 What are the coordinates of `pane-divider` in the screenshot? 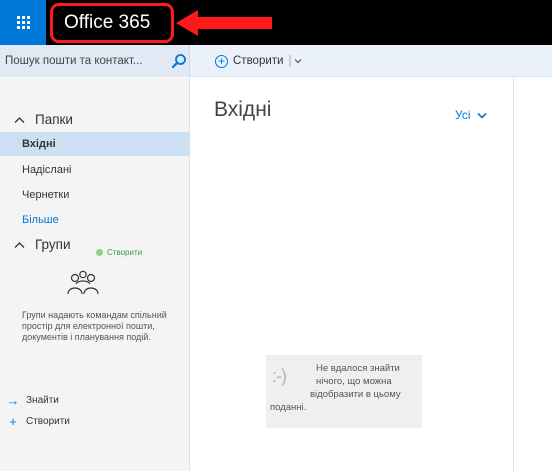 It's located at (513, 274).